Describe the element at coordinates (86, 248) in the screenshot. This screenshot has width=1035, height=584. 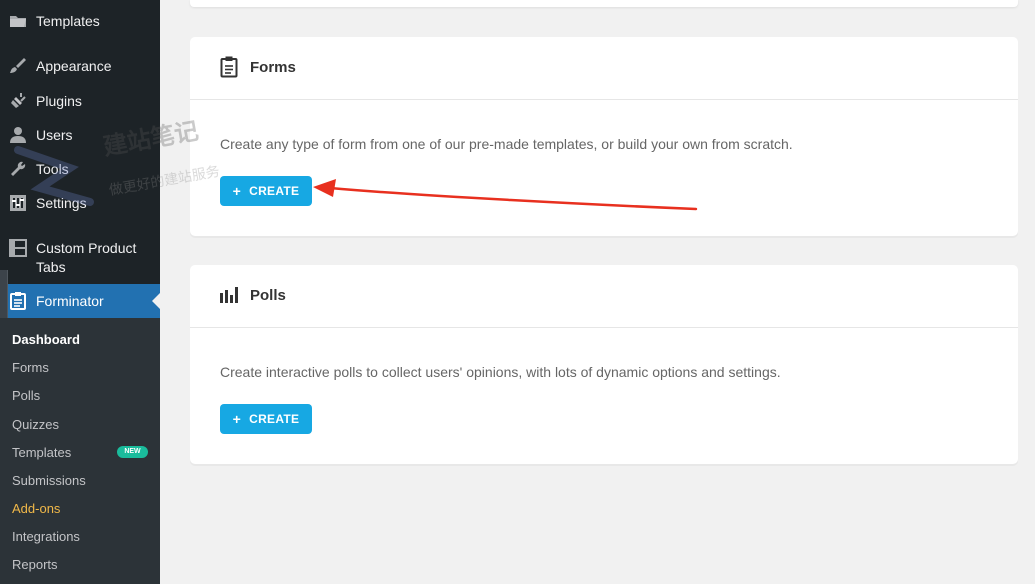
I see `menu-label-line1: Custom Product` at that location.